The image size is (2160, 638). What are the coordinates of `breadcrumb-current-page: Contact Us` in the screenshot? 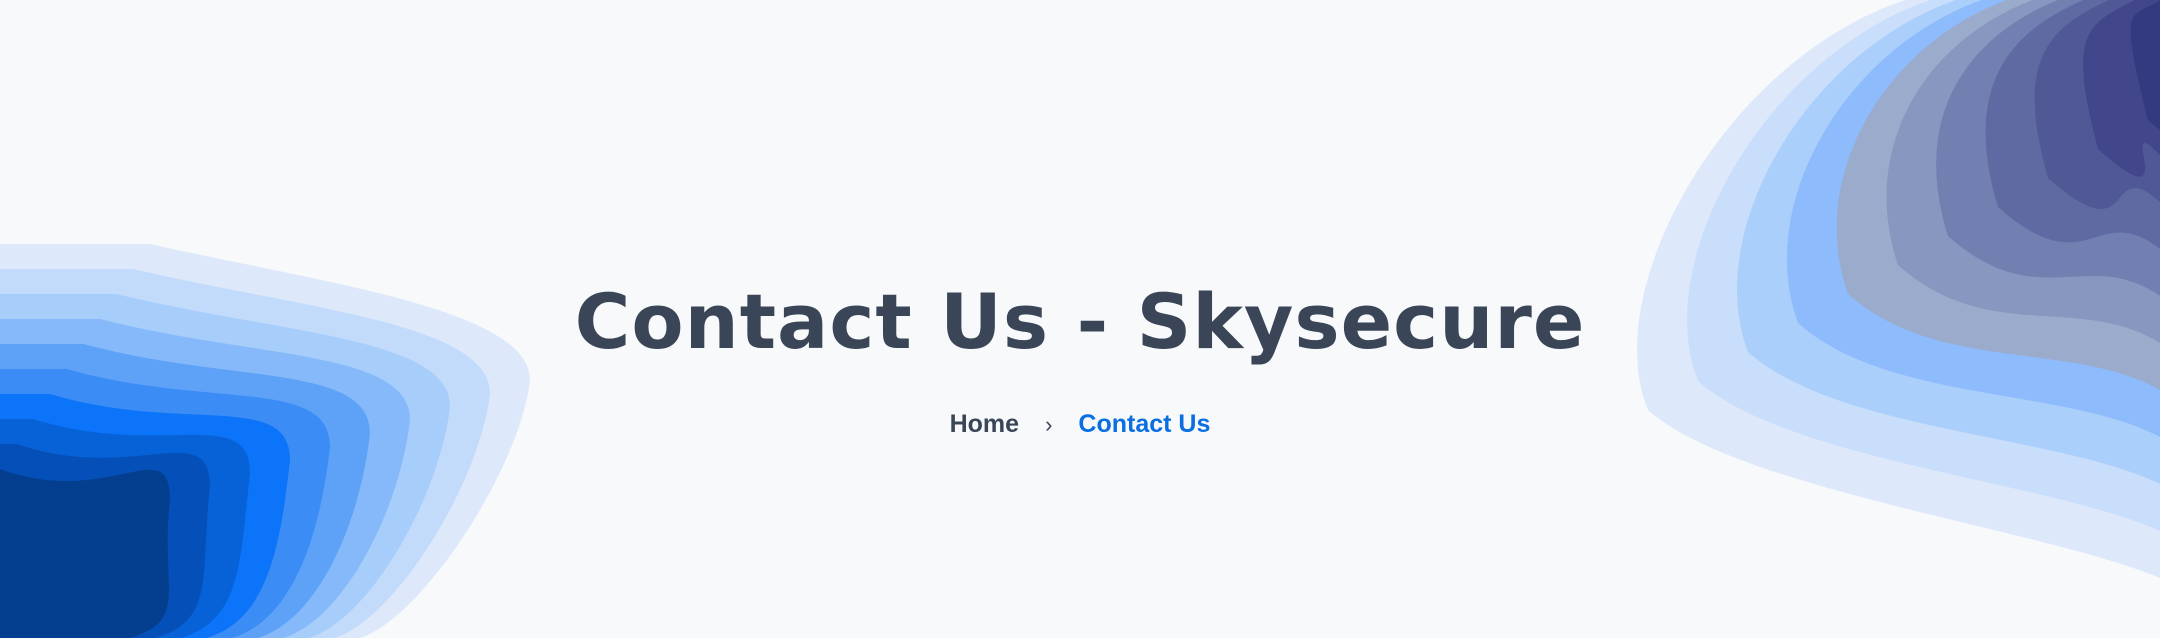 It's located at (1144, 424).